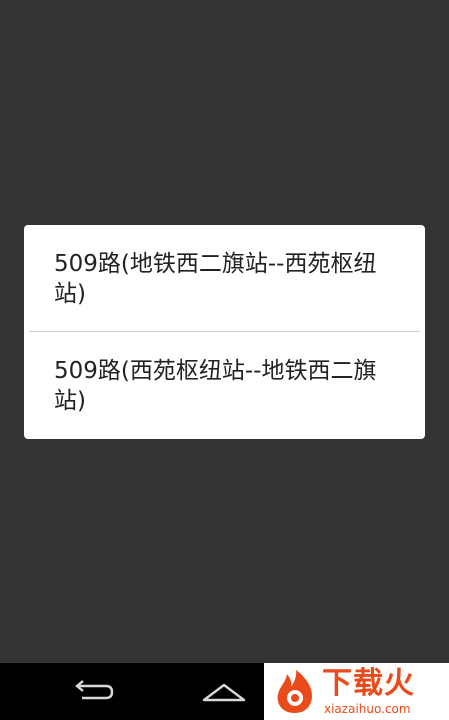  I want to click on route-option-label: 509路(西苑枢纽站--地铁西二旗站), so click(215, 386).